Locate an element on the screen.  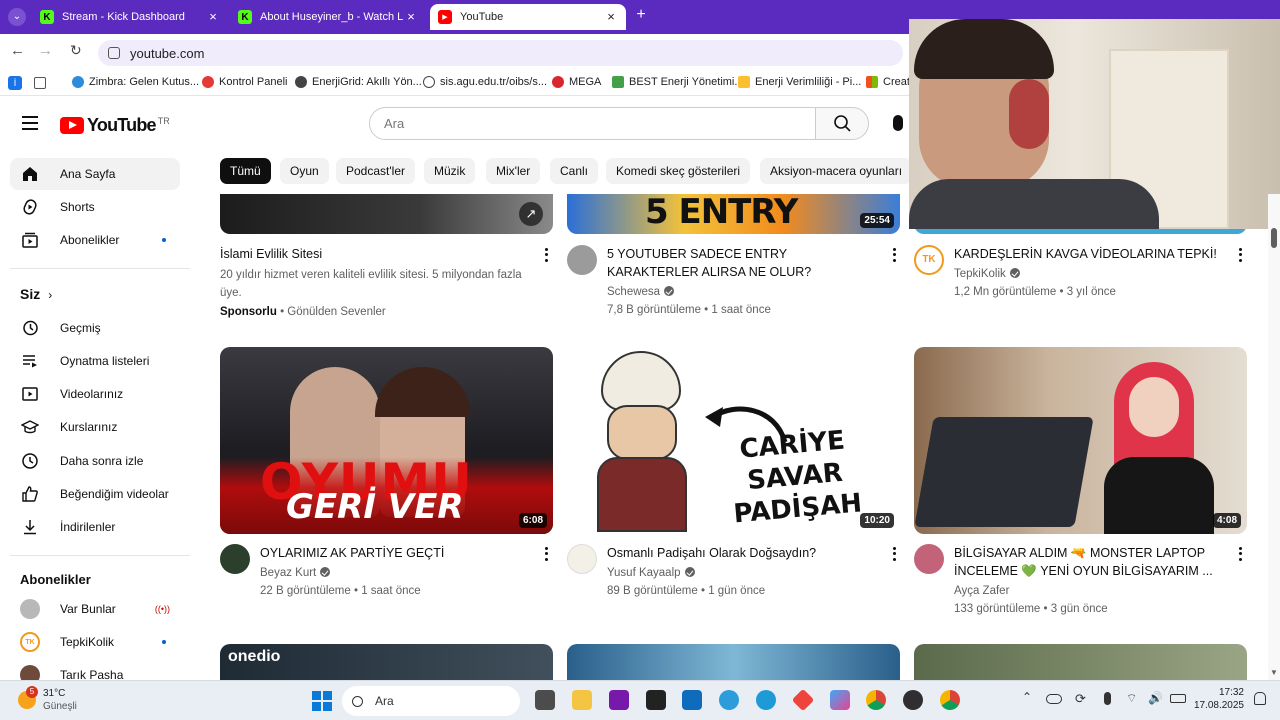
microphone-icon is located at coordinates (898, 123).